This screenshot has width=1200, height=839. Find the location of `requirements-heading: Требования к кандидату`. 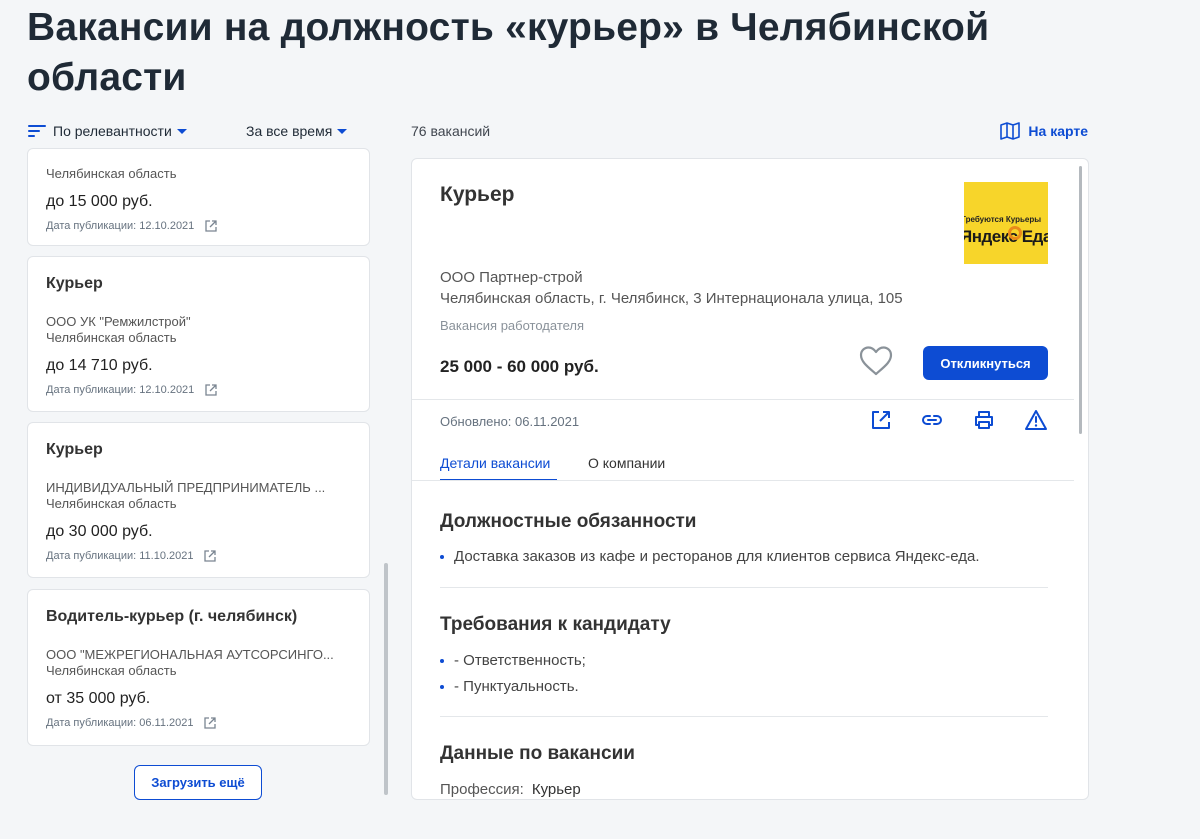

requirements-heading: Требования к кандидату is located at coordinates (555, 624).